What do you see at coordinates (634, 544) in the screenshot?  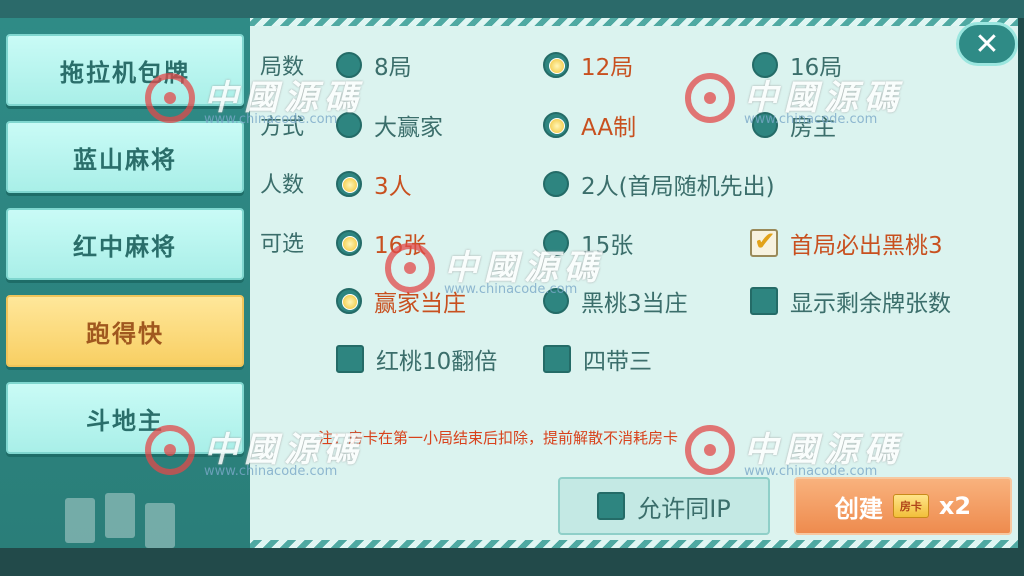 I see `panel-bottom-stripes` at bounding box center [634, 544].